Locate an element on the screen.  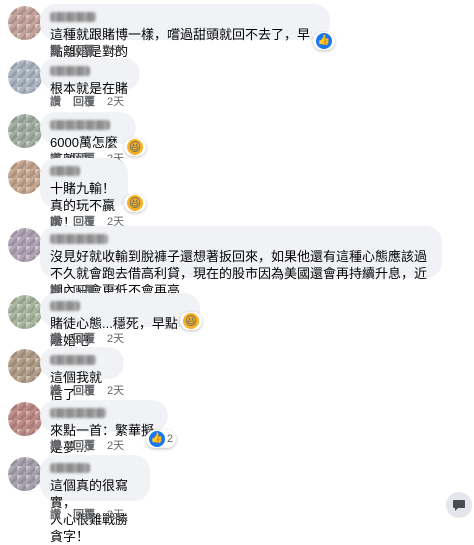
chat-bubble-icon is located at coordinates (459, 505).